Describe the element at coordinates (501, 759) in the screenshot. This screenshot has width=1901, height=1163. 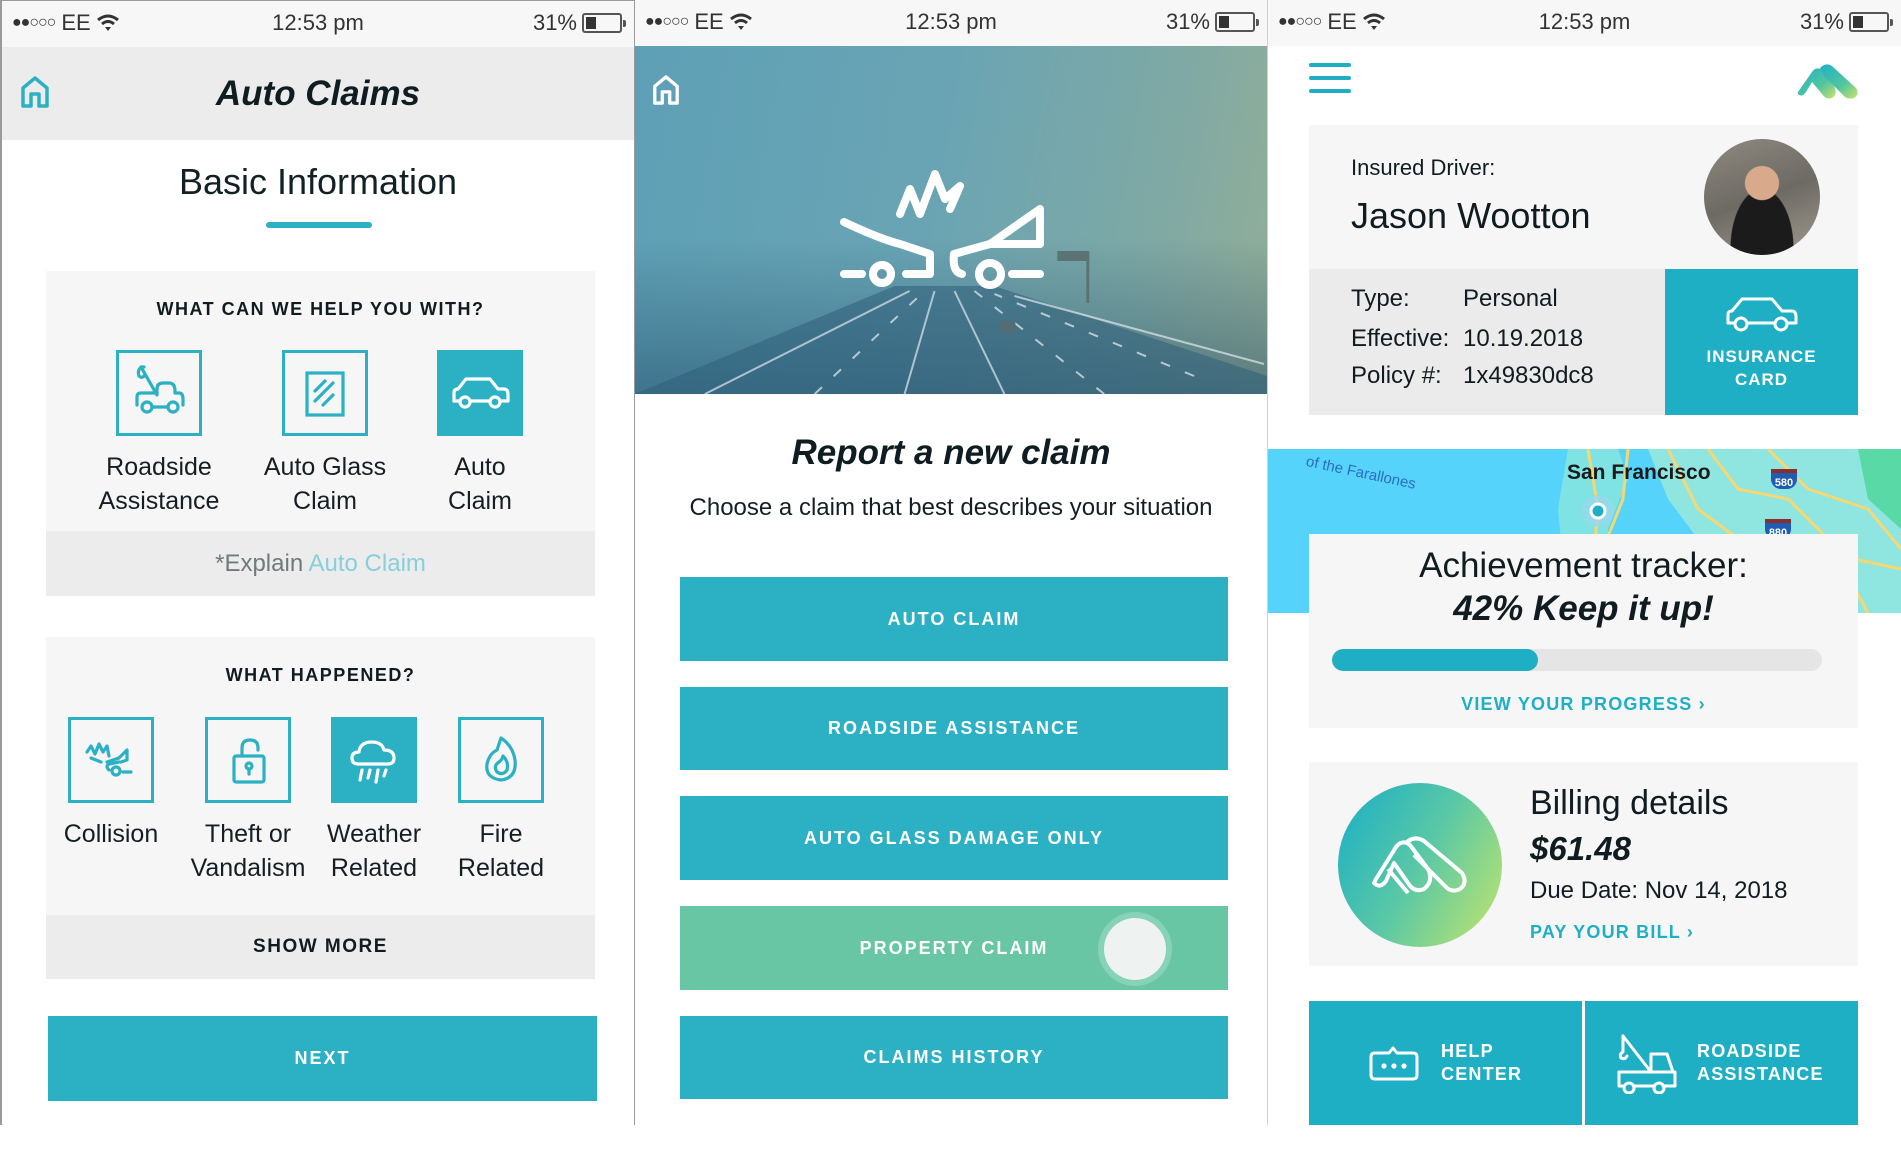
I see `flame-icon` at that location.